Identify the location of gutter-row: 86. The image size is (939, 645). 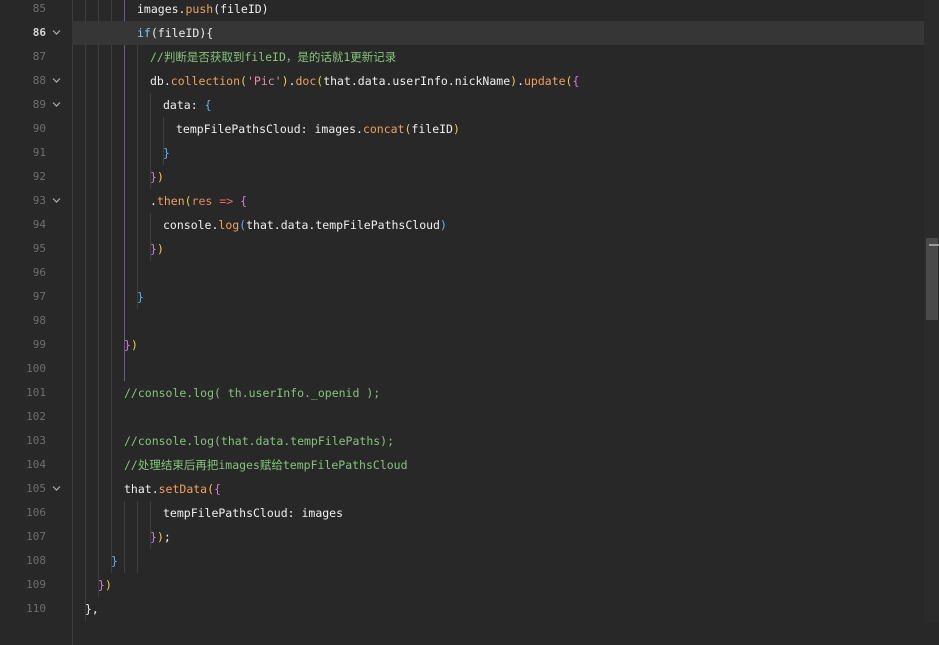
(36, 33).